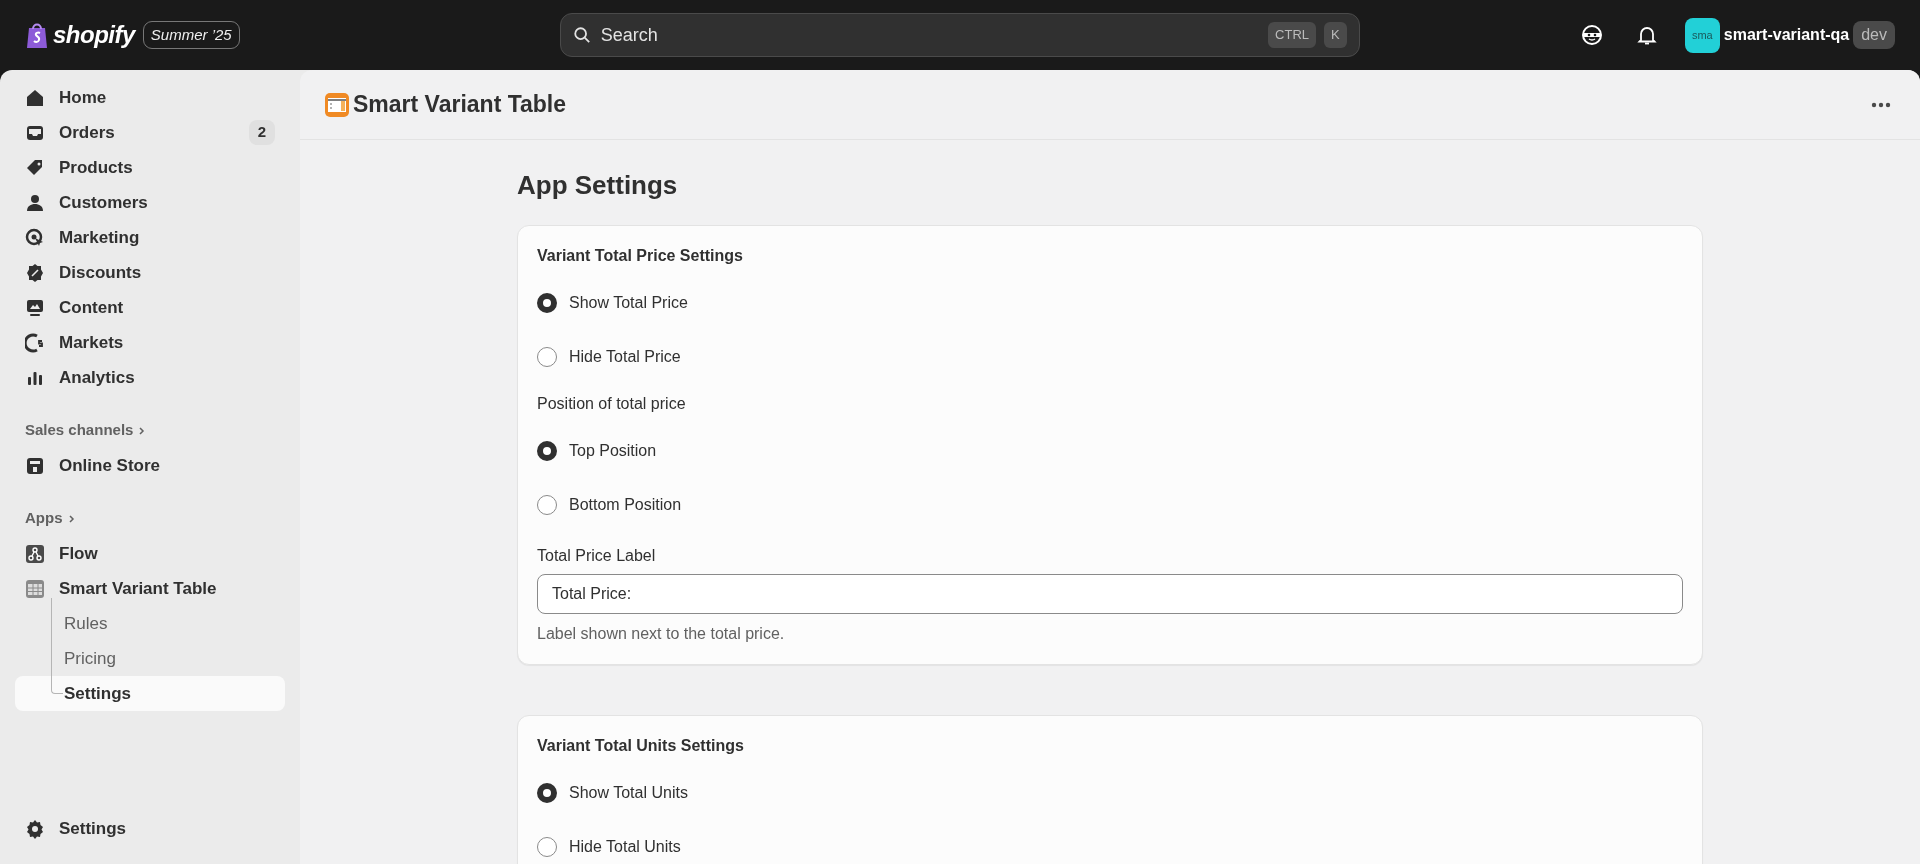 Image resolution: width=1920 pixels, height=864 pixels. Describe the element at coordinates (625, 847) in the screenshot. I see `radio-label: Hide Total Units` at that location.